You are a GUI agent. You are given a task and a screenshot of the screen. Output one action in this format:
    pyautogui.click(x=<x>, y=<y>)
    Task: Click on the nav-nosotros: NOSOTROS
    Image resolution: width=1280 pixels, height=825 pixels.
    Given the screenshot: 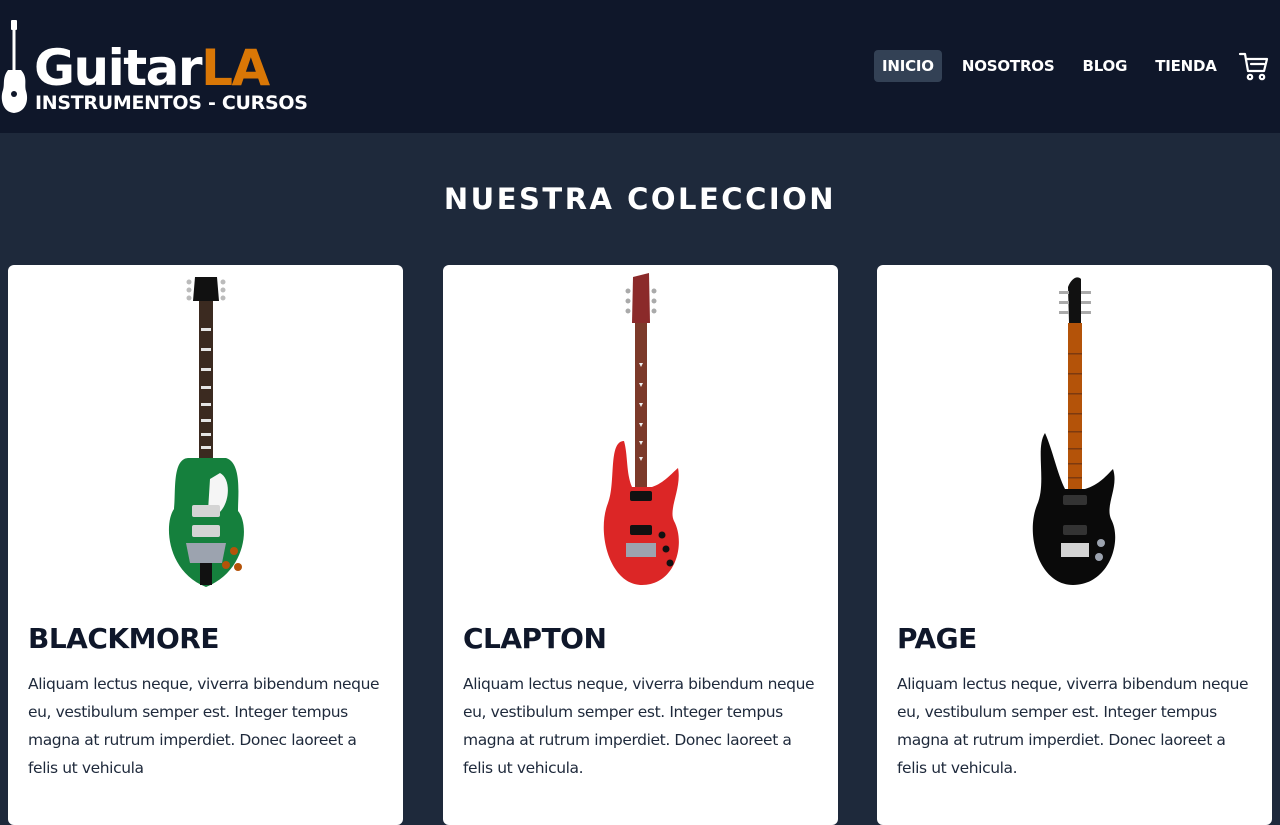 What is the action you would take?
    pyautogui.click(x=1008, y=66)
    